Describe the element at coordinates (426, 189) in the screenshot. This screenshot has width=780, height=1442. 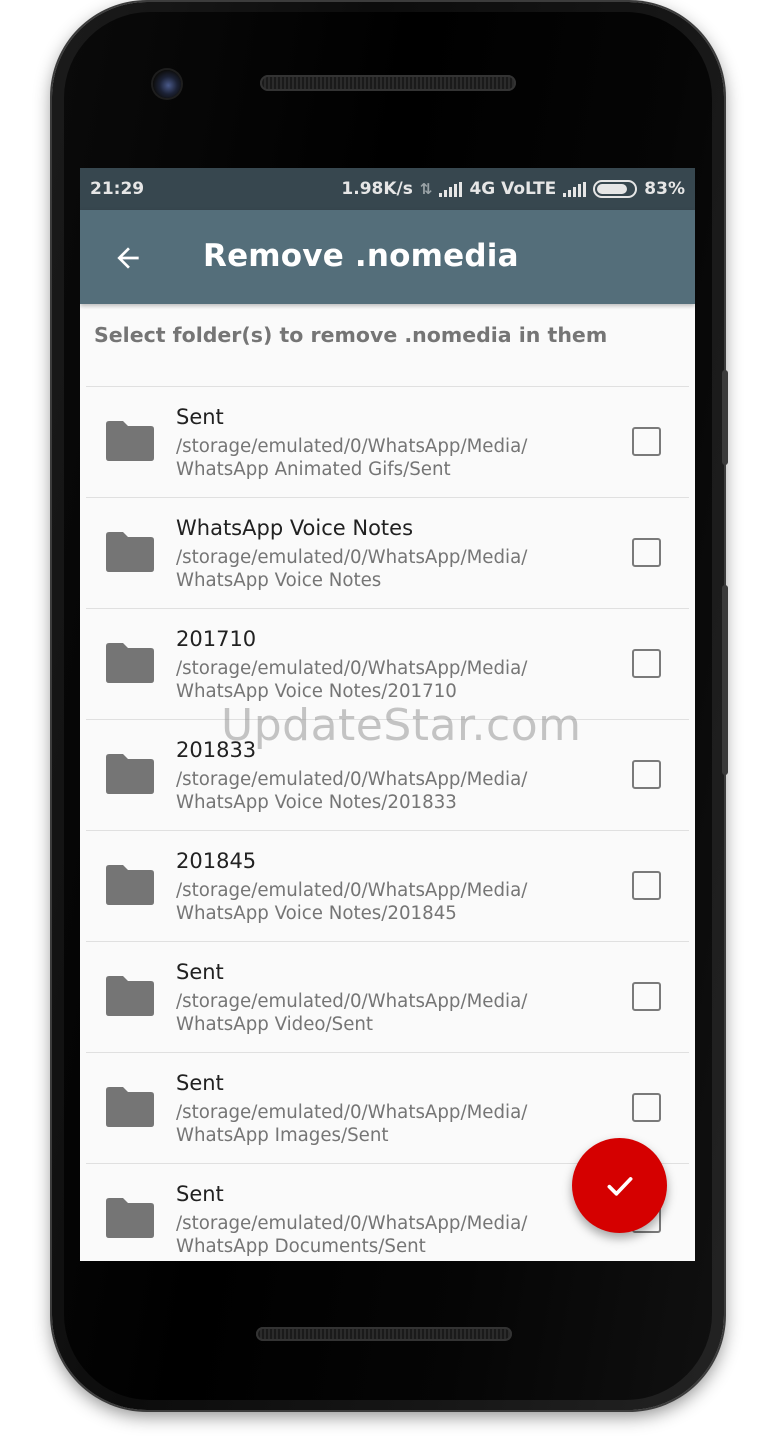
I see `data-activity-icon: ⇅` at that location.